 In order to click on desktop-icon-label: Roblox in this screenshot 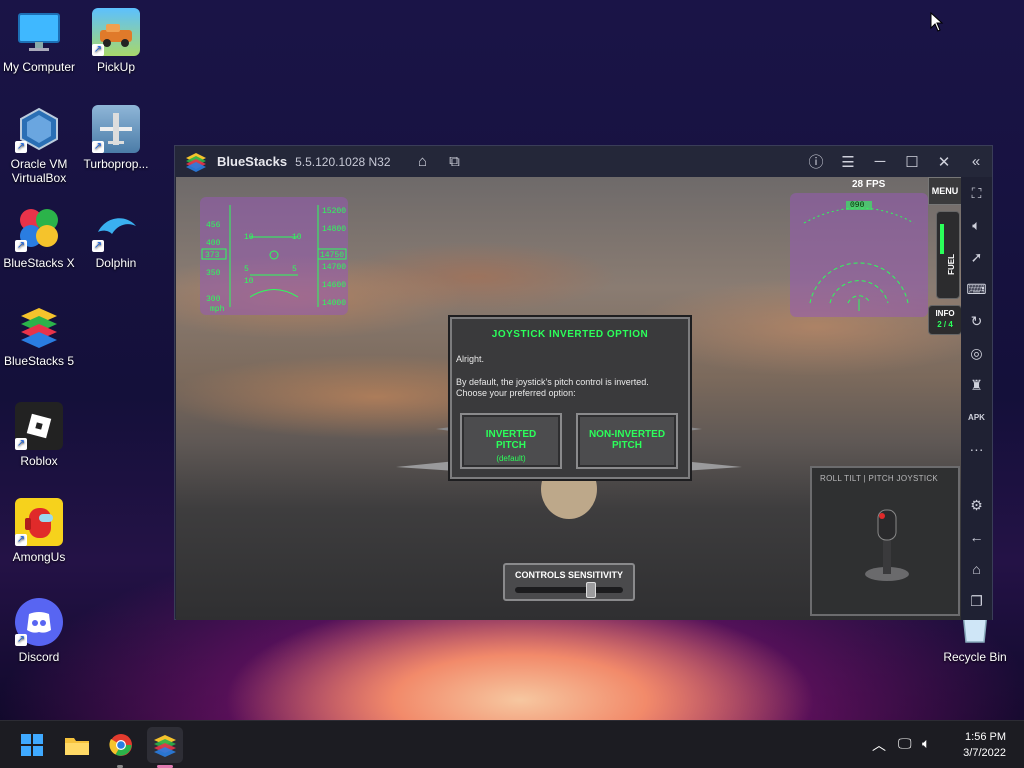, I will do `click(39, 461)`.